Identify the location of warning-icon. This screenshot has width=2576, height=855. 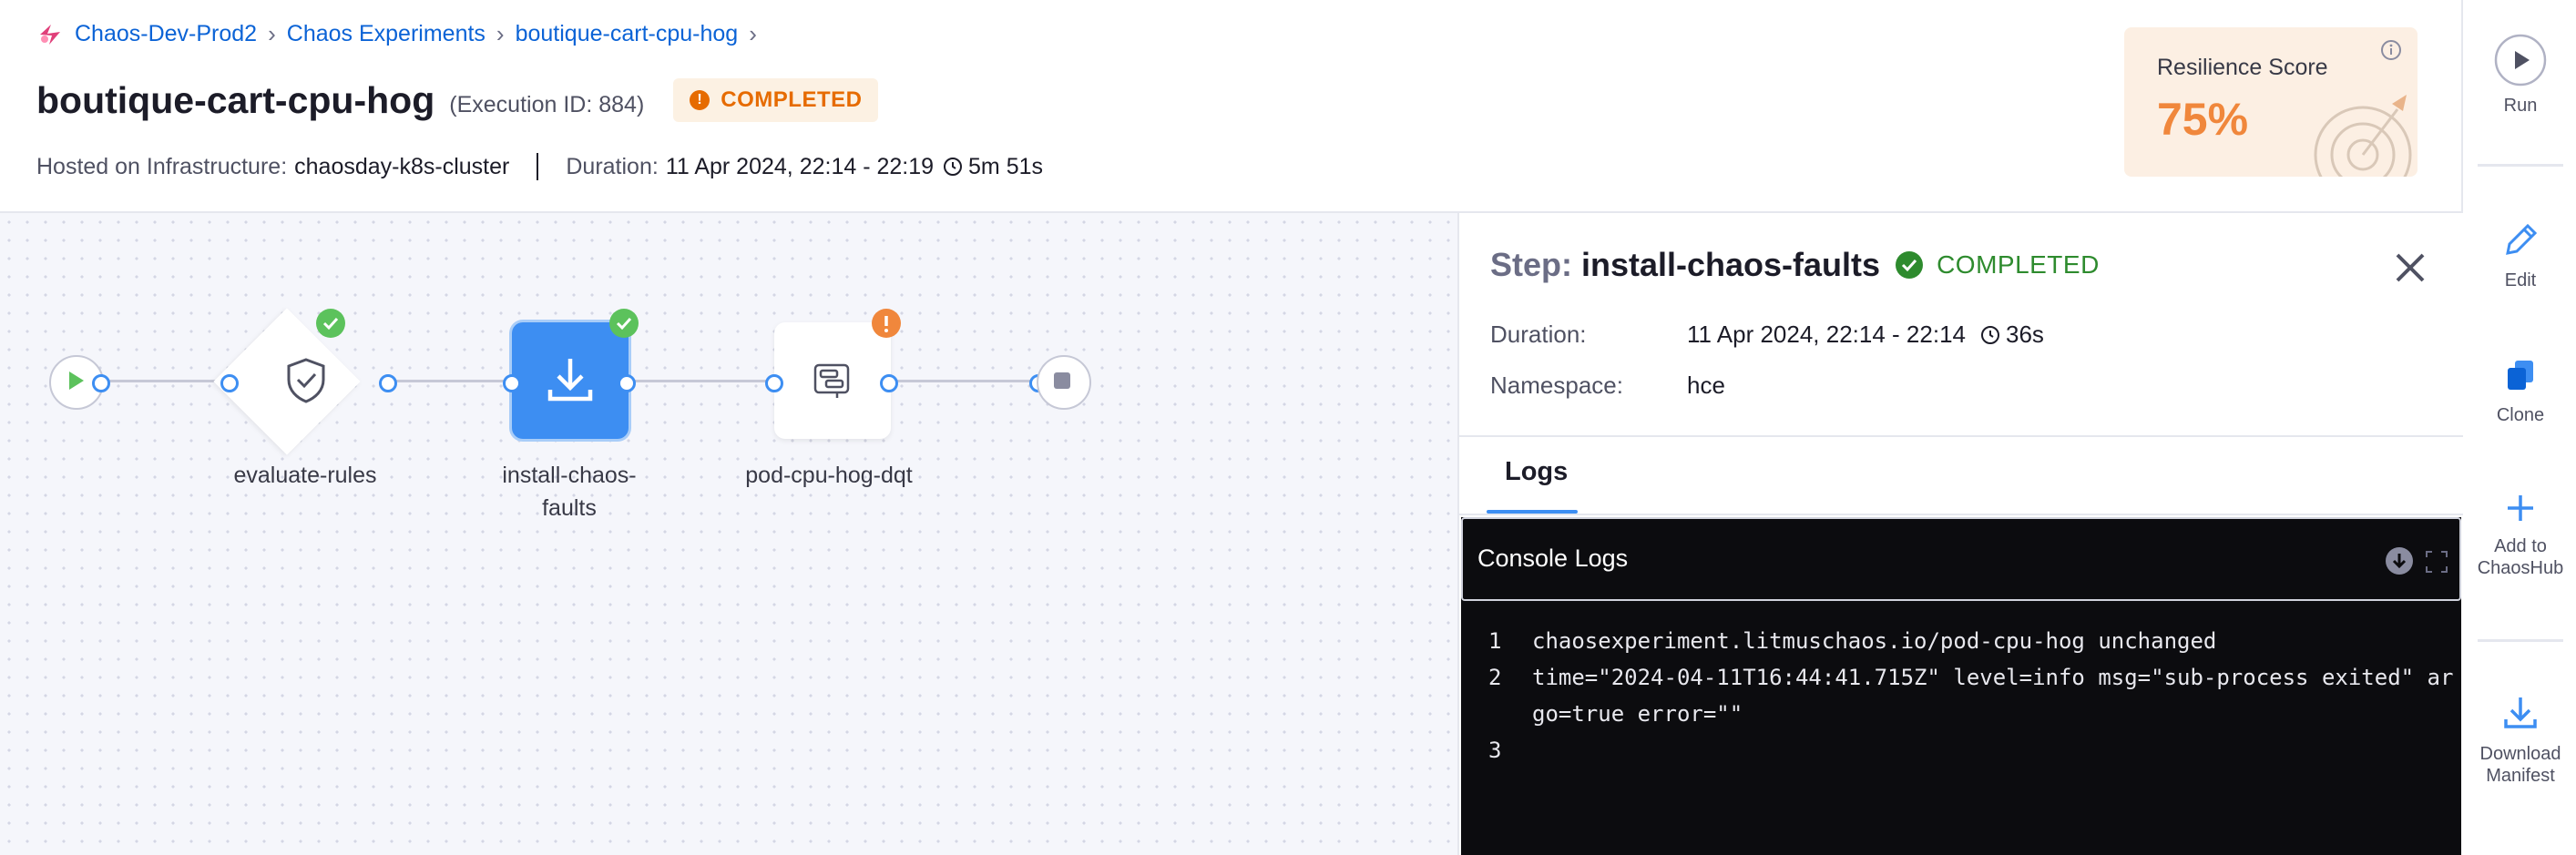
(886, 323).